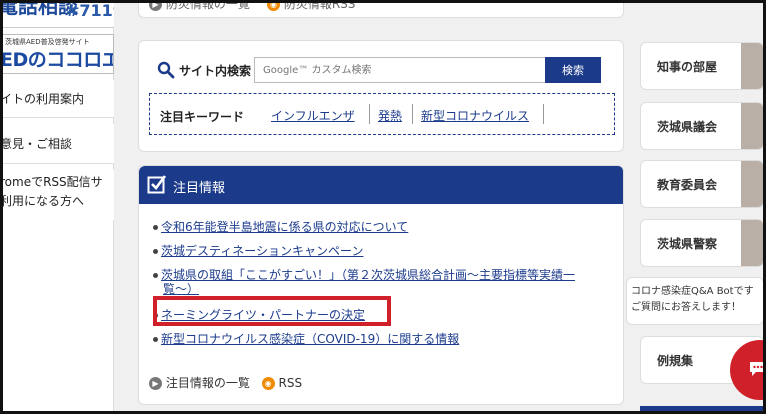 The width and height of the screenshot is (766, 414). I want to click on featured-info-footer: ▶ 注目情報の一覧 ◉ RSS, so click(225, 382).